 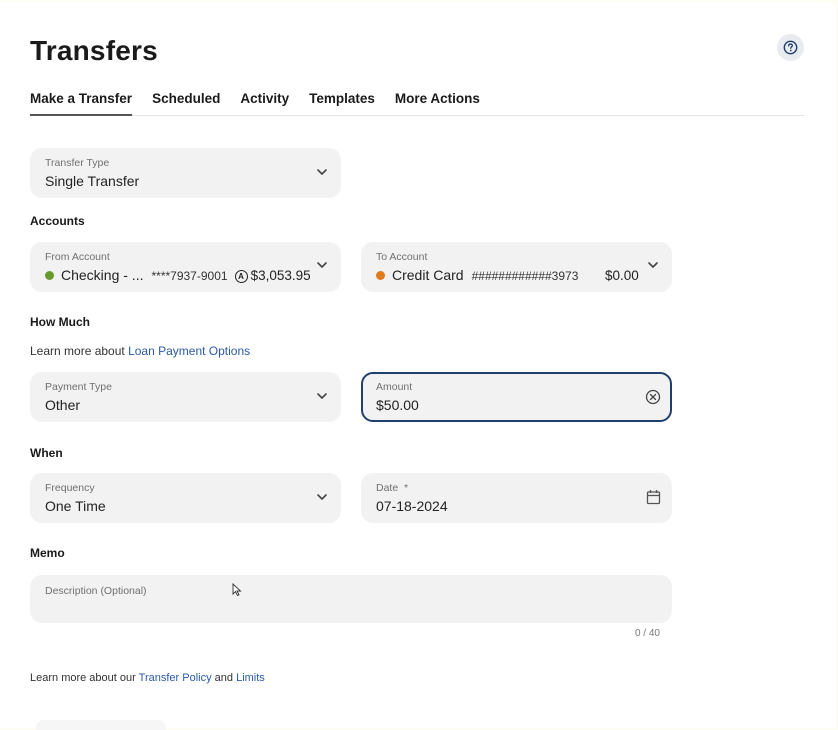 What do you see at coordinates (175, 678) in the screenshot?
I see `transfer-policy-link: Transfer Policy` at bounding box center [175, 678].